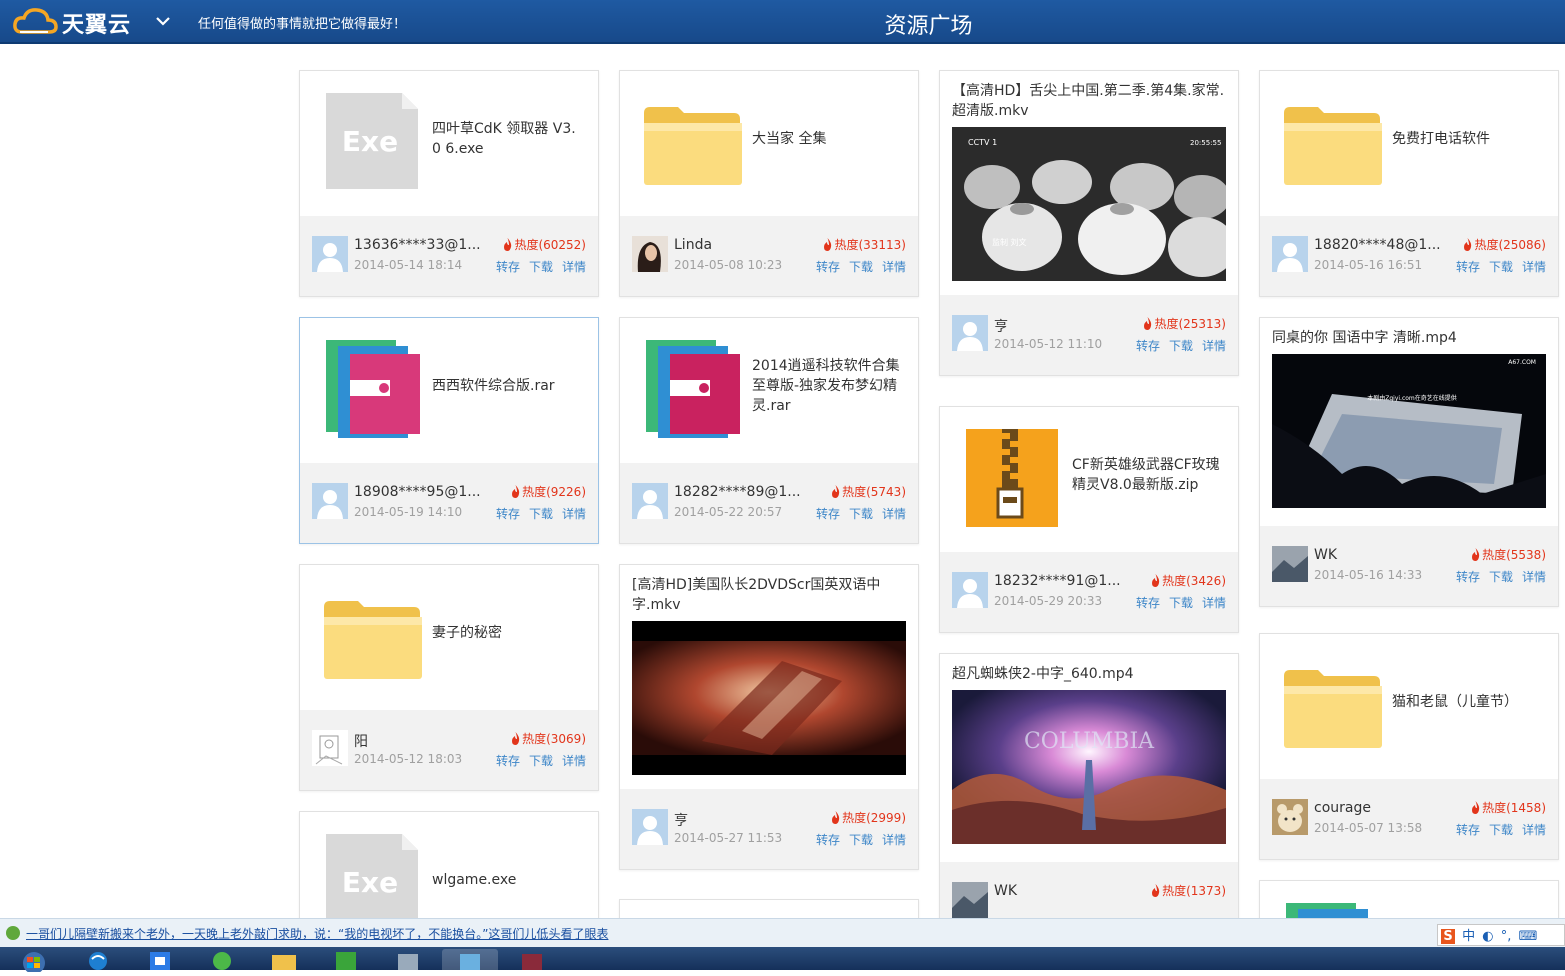 The height and width of the screenshot is (976, 1565). Describe the element at coordinates (1089, 767) in the screenshot. I see `video-thumbnail: COLUMBIA` at that location.